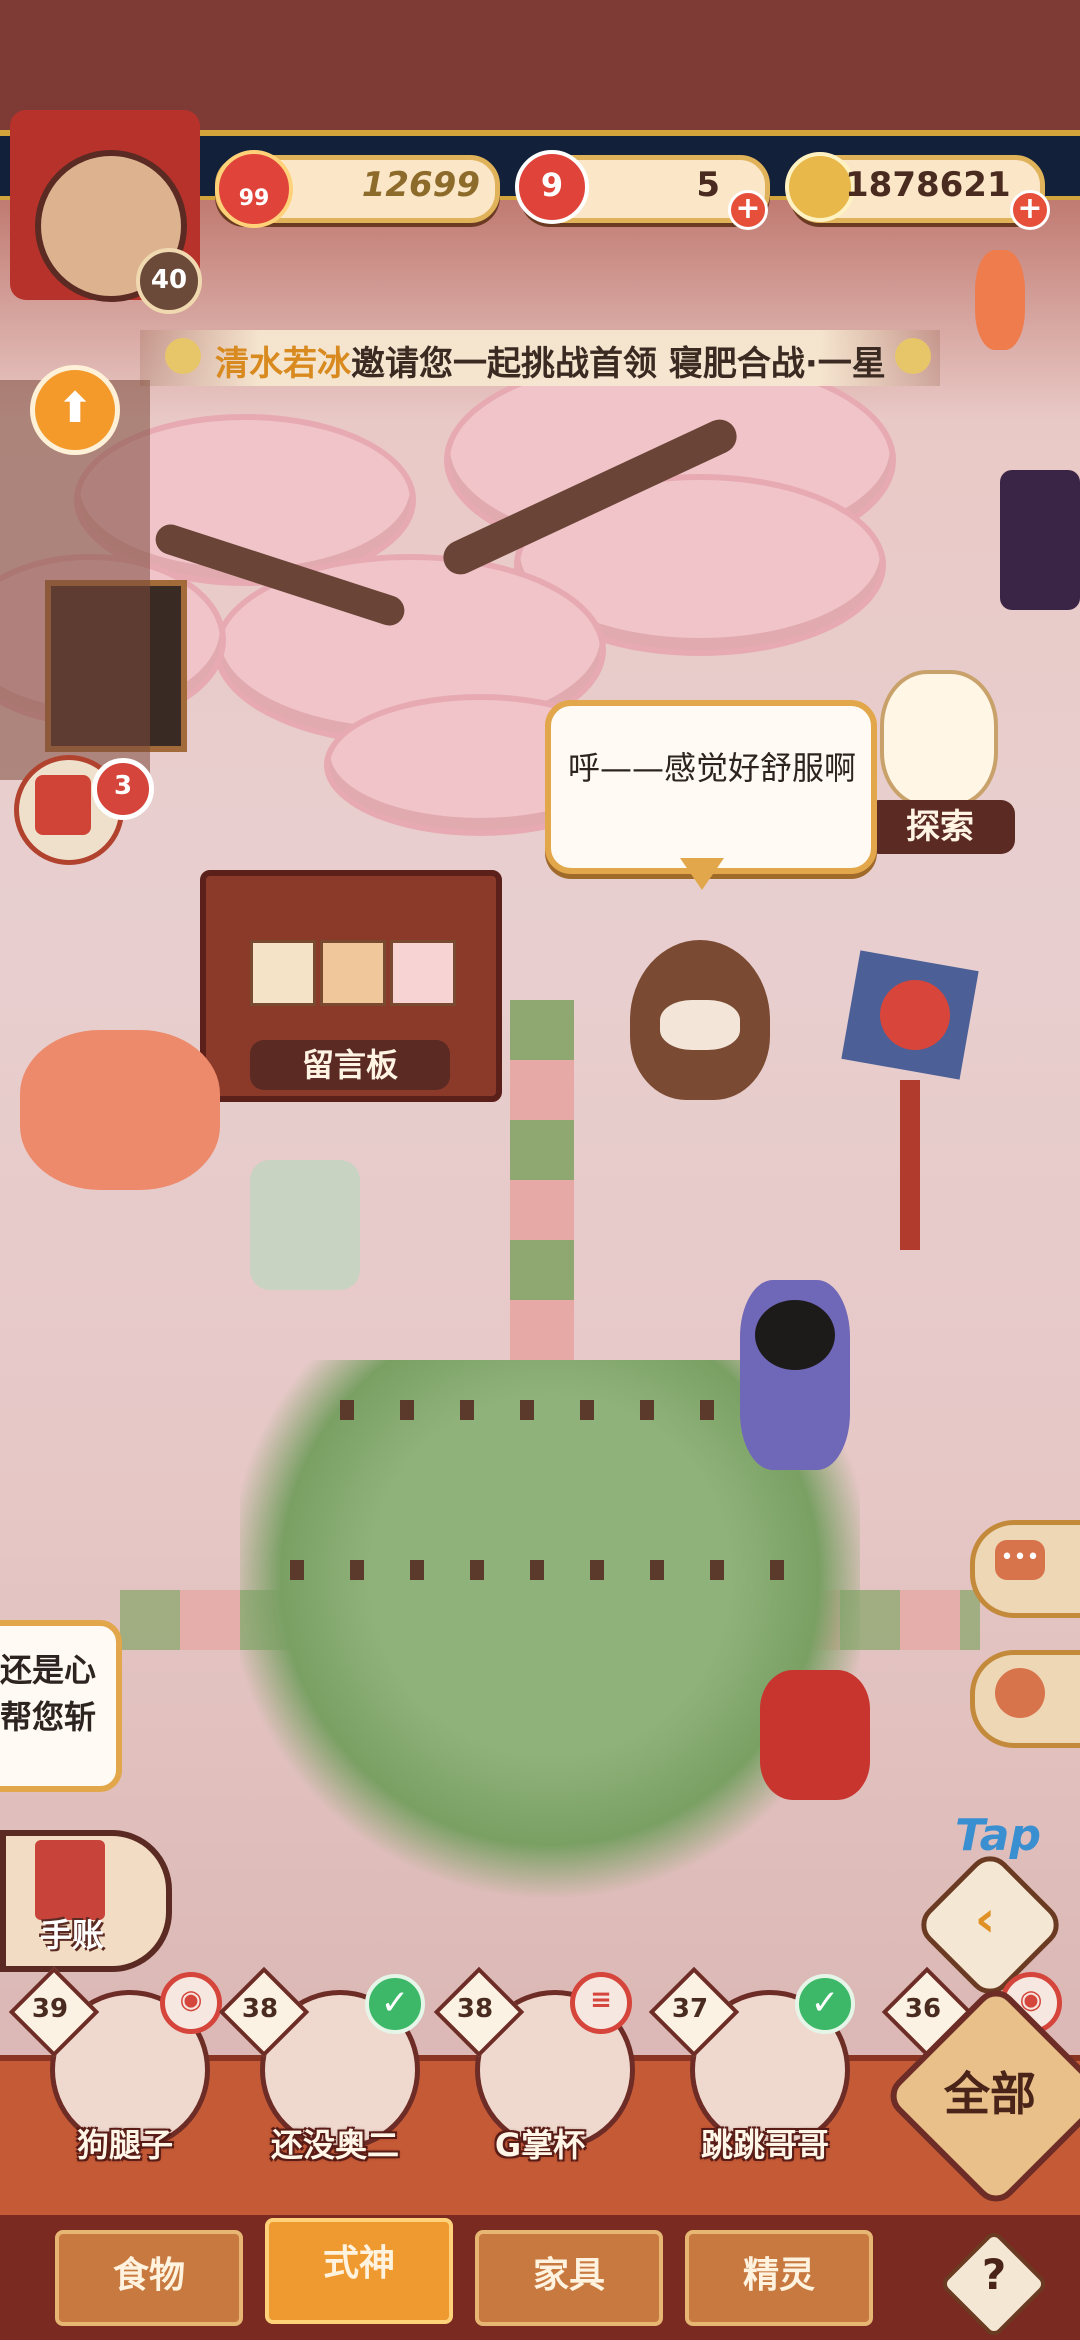 The height and width of the screenshot is (2340, 1080). What do you see at coordinates (169, 281) in the screenshot?
I see `player-level: 40` at bounding box center [169, 281].